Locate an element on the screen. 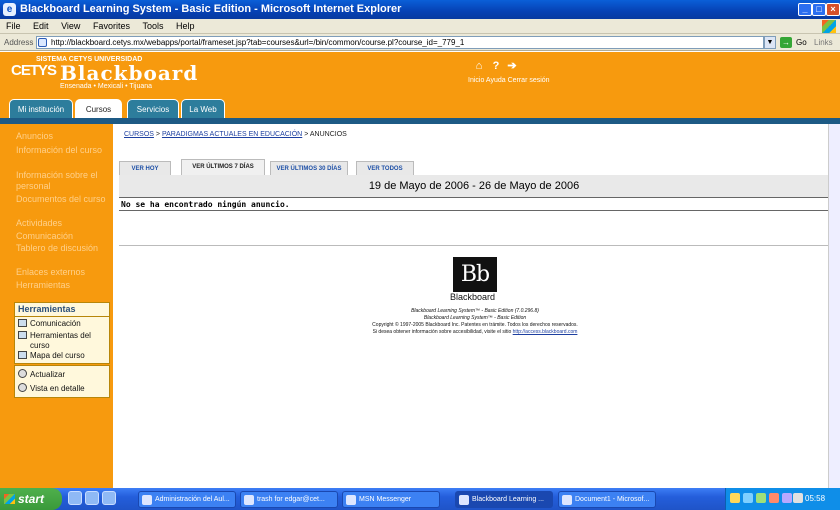 The image size is (840, 510). view-tab-30-dias: VER ÚLTIMOS 30 DÍAS is located at coordinates (309, 168).